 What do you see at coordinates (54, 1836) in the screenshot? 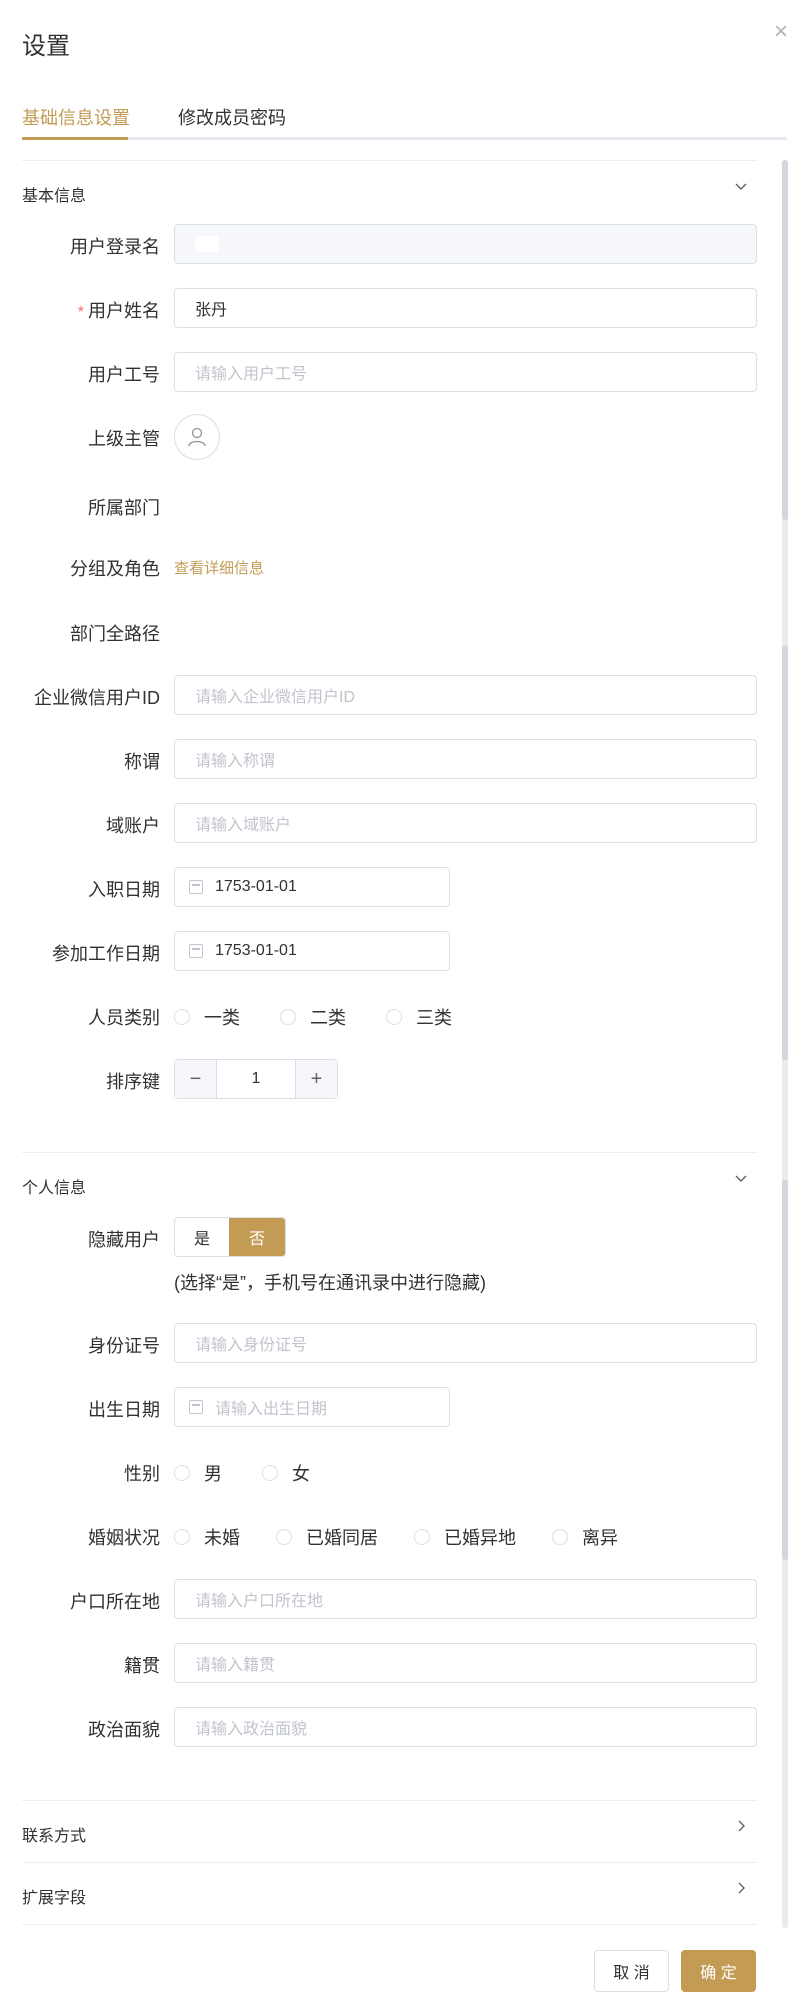
I see `section-contact-title: 联系方式` at bounding box center [54, 1836].